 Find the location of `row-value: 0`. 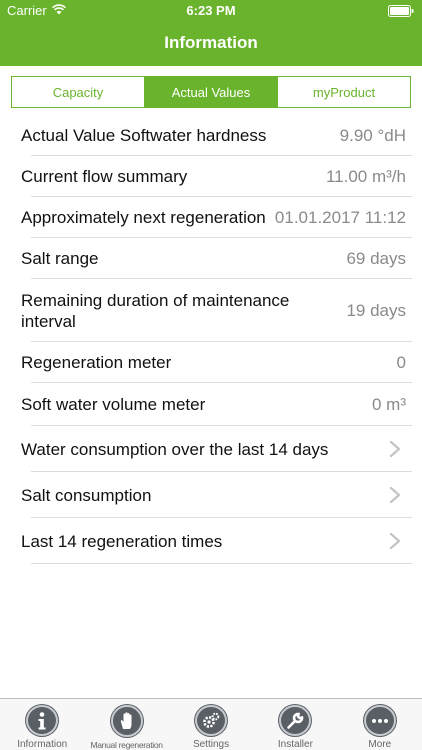

row-value: 0 is located at coordinates (401, 362).